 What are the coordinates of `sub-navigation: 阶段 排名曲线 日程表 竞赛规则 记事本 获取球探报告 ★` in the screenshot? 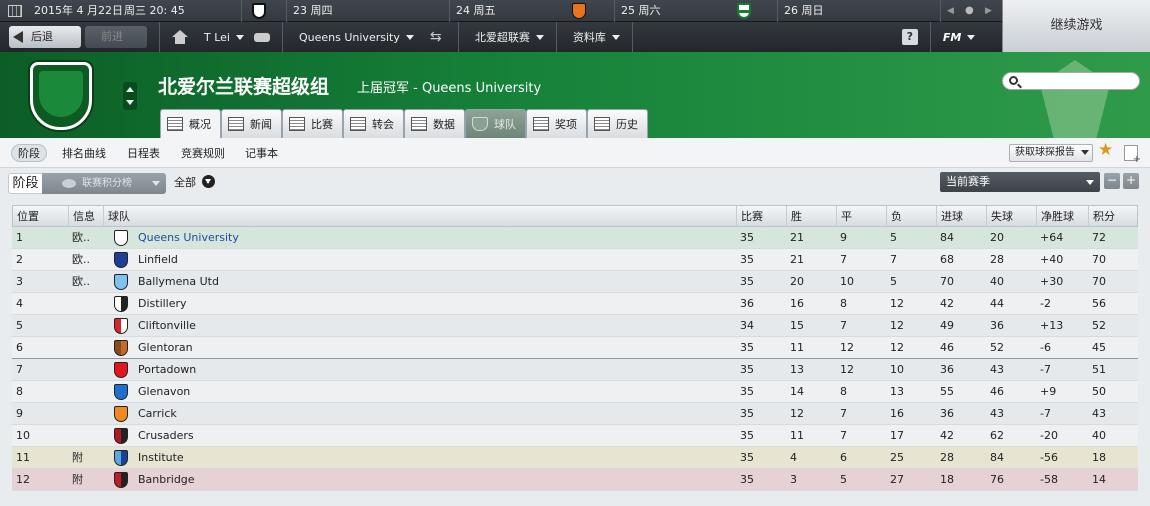 It's located at (575, 153).